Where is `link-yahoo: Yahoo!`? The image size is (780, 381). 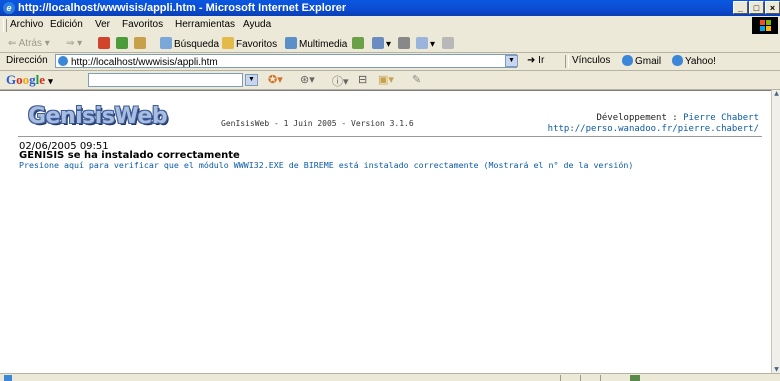 link-yahoo: Yahoo! is located at coordinates (694, 61).